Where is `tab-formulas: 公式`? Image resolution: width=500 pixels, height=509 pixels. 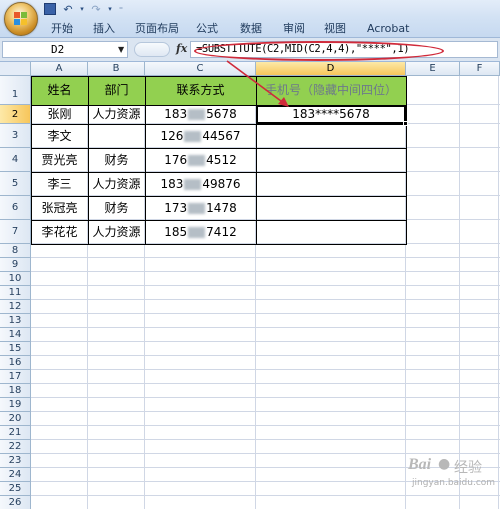 tab-formulas: 公式 is located at coordinates (207, 28).